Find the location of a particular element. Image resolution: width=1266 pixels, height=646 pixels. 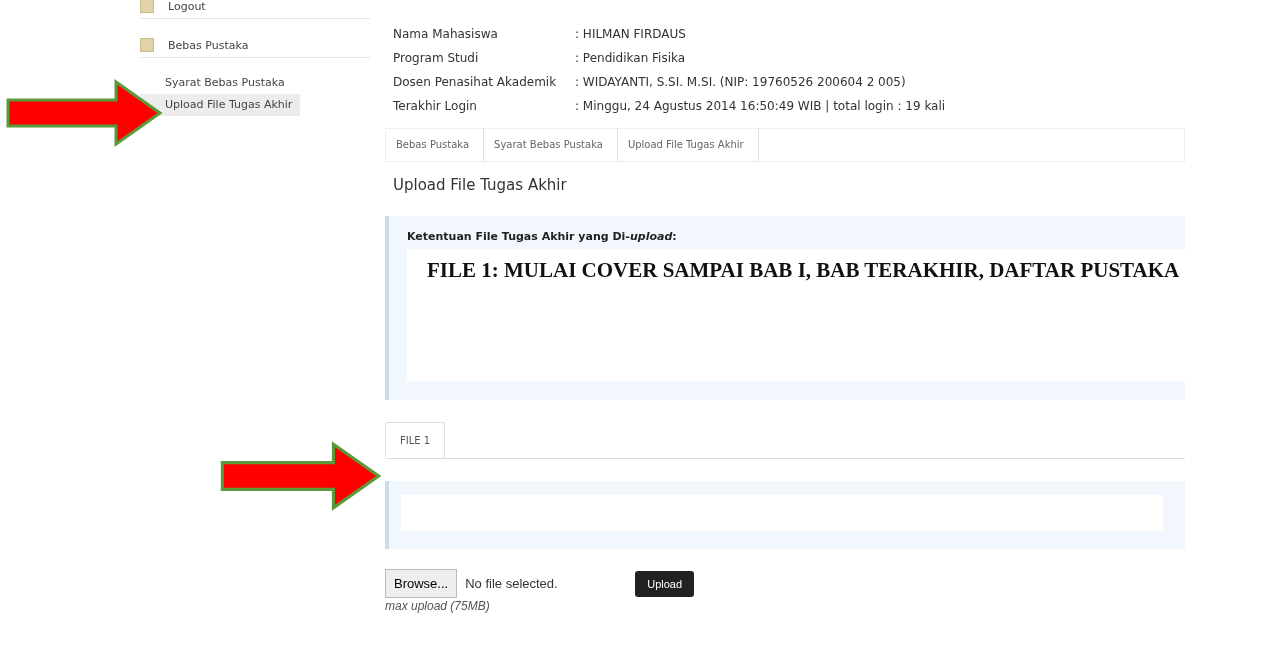

breadcrumb-link: Upload File Tugas Akhir is located at coordinates (688, 145).